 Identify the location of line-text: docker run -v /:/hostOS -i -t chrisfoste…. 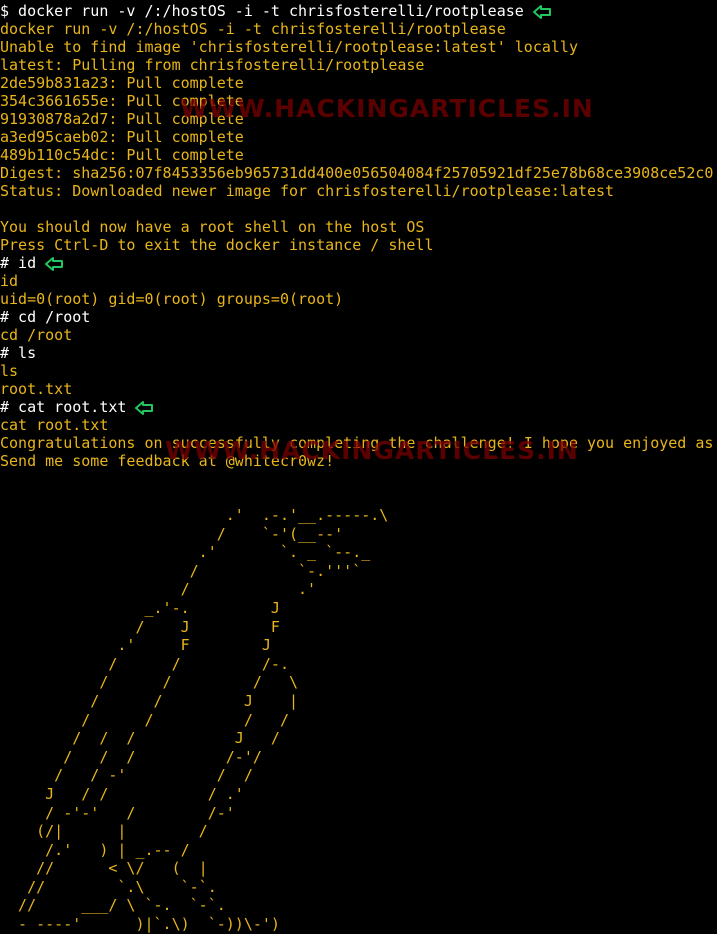
(253, 29).